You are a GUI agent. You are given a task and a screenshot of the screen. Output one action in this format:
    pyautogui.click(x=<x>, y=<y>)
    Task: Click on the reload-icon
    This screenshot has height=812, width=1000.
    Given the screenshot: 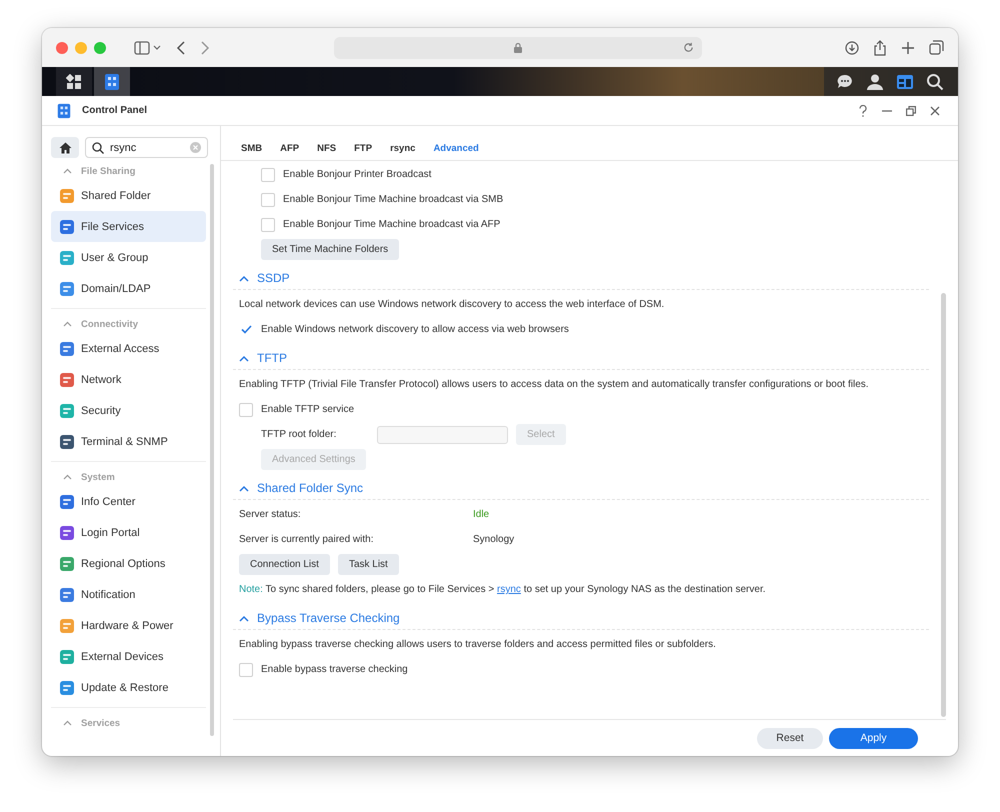 What is the action you would take?
    pyautogui.click(x=688, y=47)
    